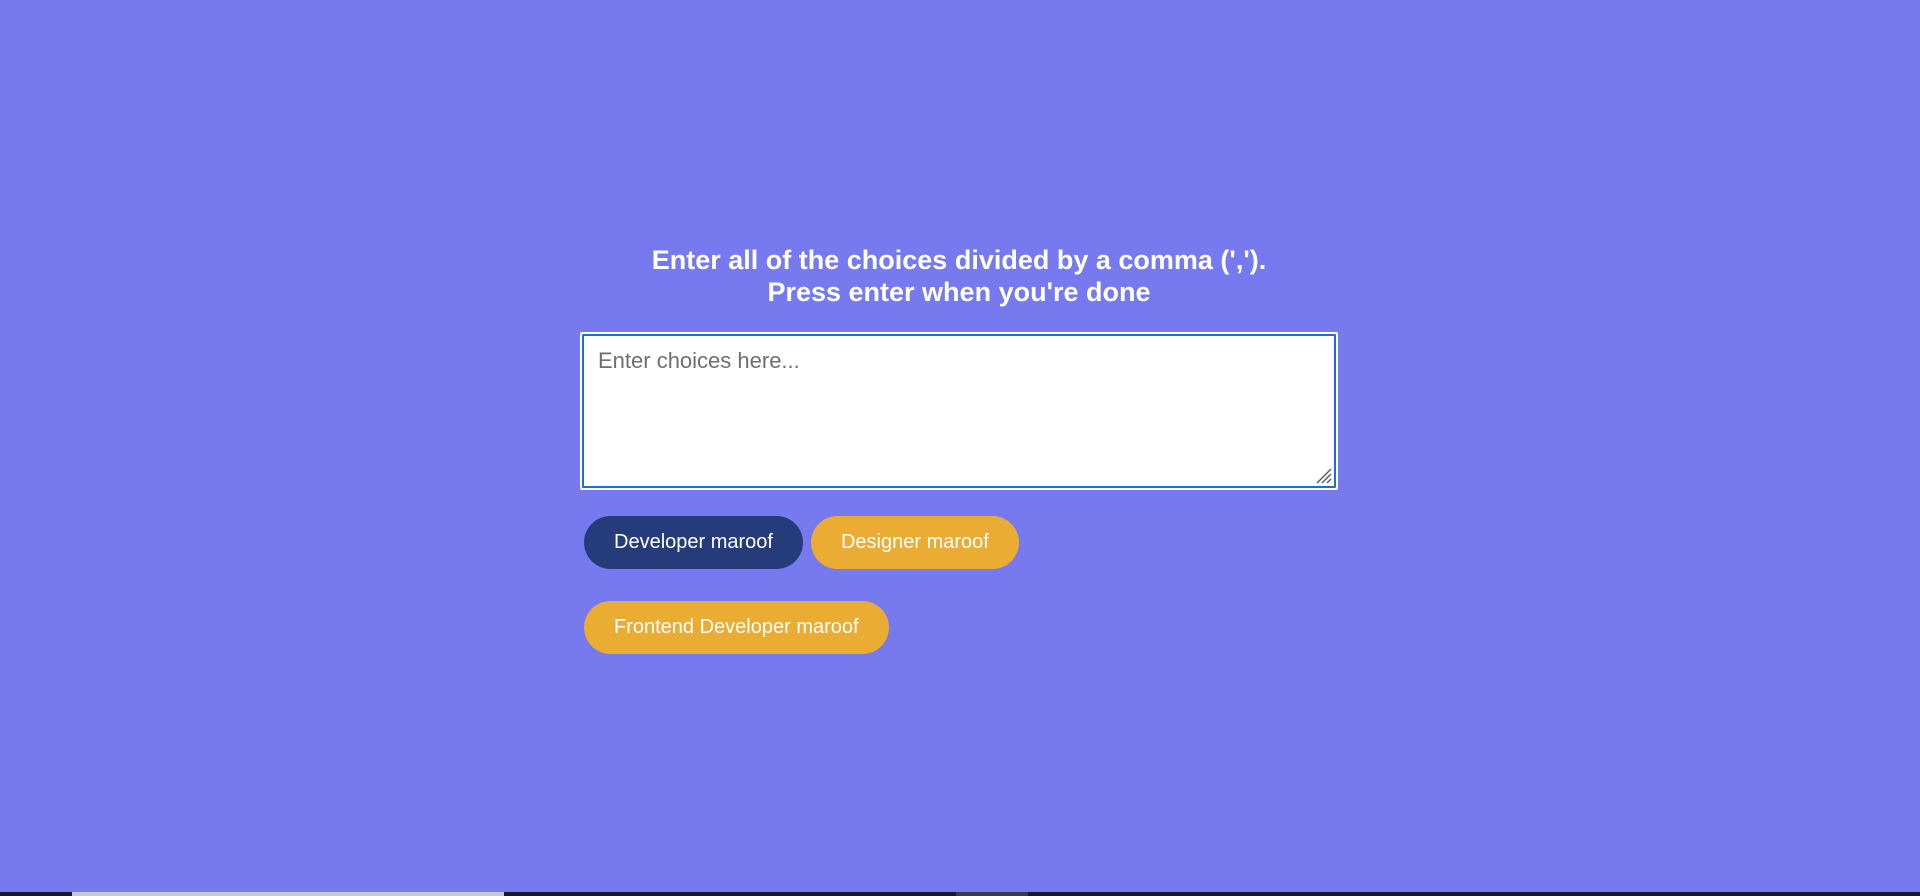  Describe the element at coordinates (914, 542) in the screenshot. I see `choice-tag-designer-maroof: Designer maroof` at that location.